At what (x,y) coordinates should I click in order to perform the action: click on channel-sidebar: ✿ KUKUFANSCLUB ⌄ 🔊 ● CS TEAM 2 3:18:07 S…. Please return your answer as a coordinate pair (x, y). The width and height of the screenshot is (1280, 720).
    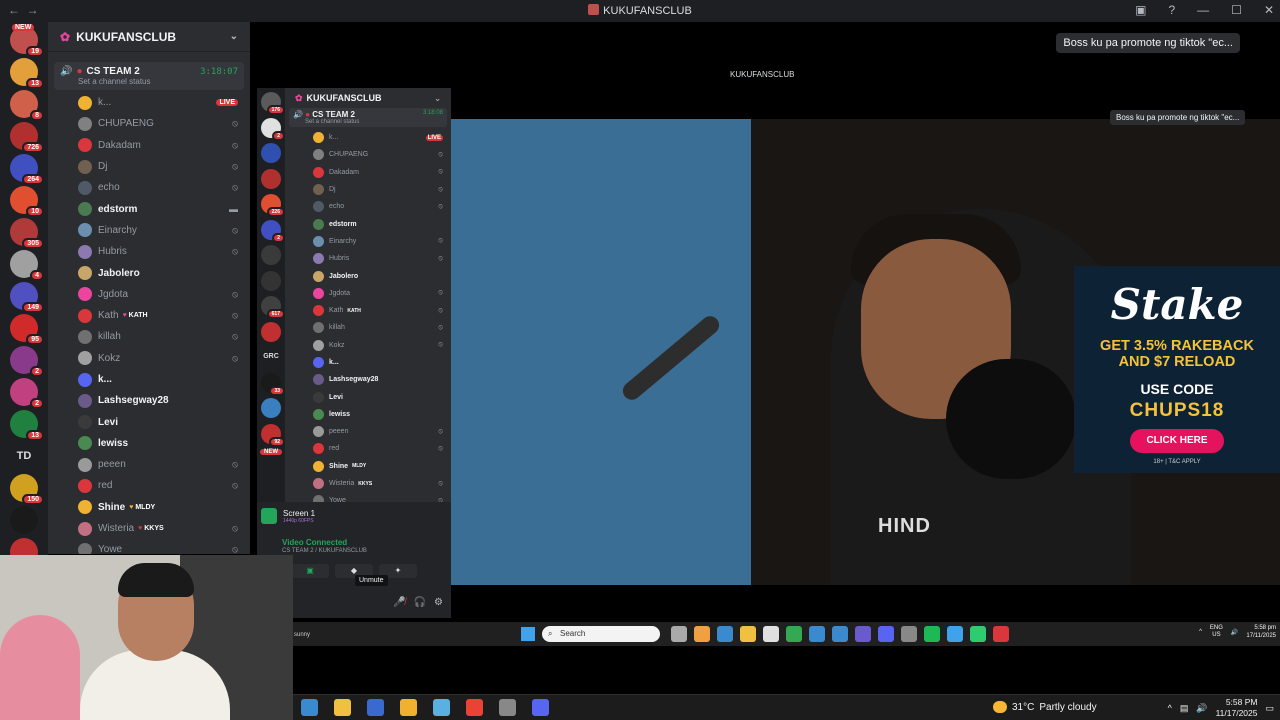
    Looking at the image, I should click on (149, 288).